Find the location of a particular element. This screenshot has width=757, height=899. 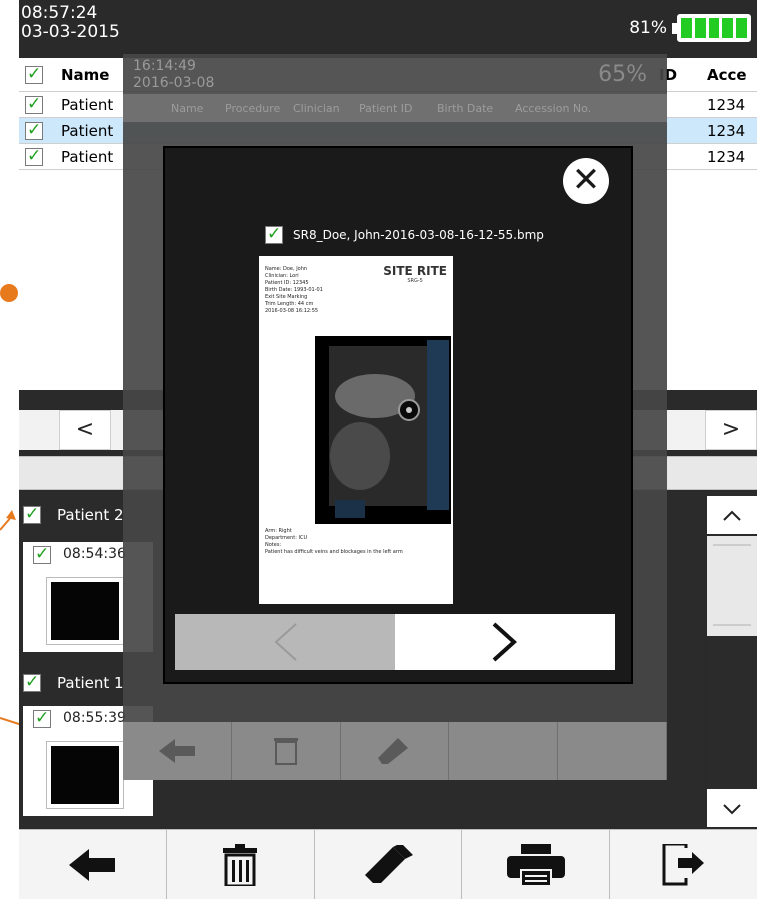

thumb-time: 08:54:36 is located at coordinates (94, 554).